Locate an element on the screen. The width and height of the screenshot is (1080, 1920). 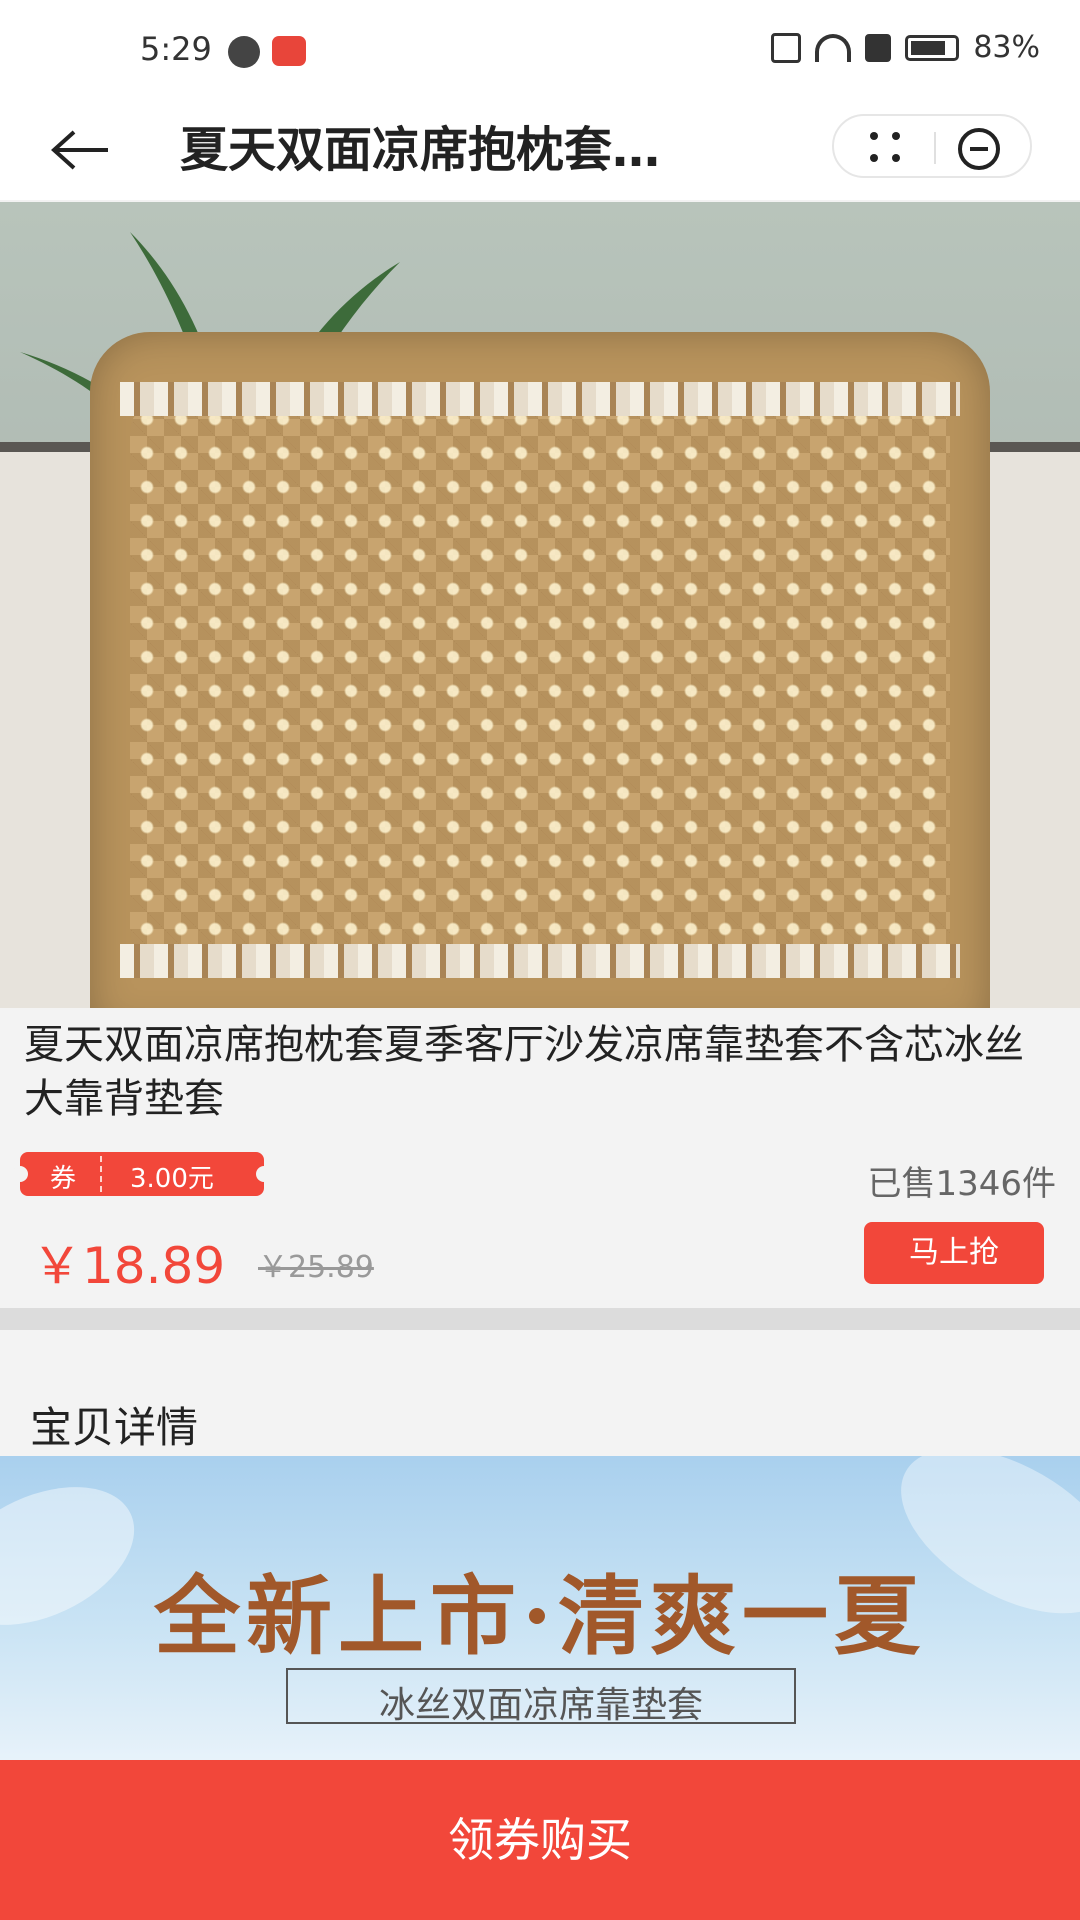
coupon-label: 券 is located at coordinates (63, 1179).